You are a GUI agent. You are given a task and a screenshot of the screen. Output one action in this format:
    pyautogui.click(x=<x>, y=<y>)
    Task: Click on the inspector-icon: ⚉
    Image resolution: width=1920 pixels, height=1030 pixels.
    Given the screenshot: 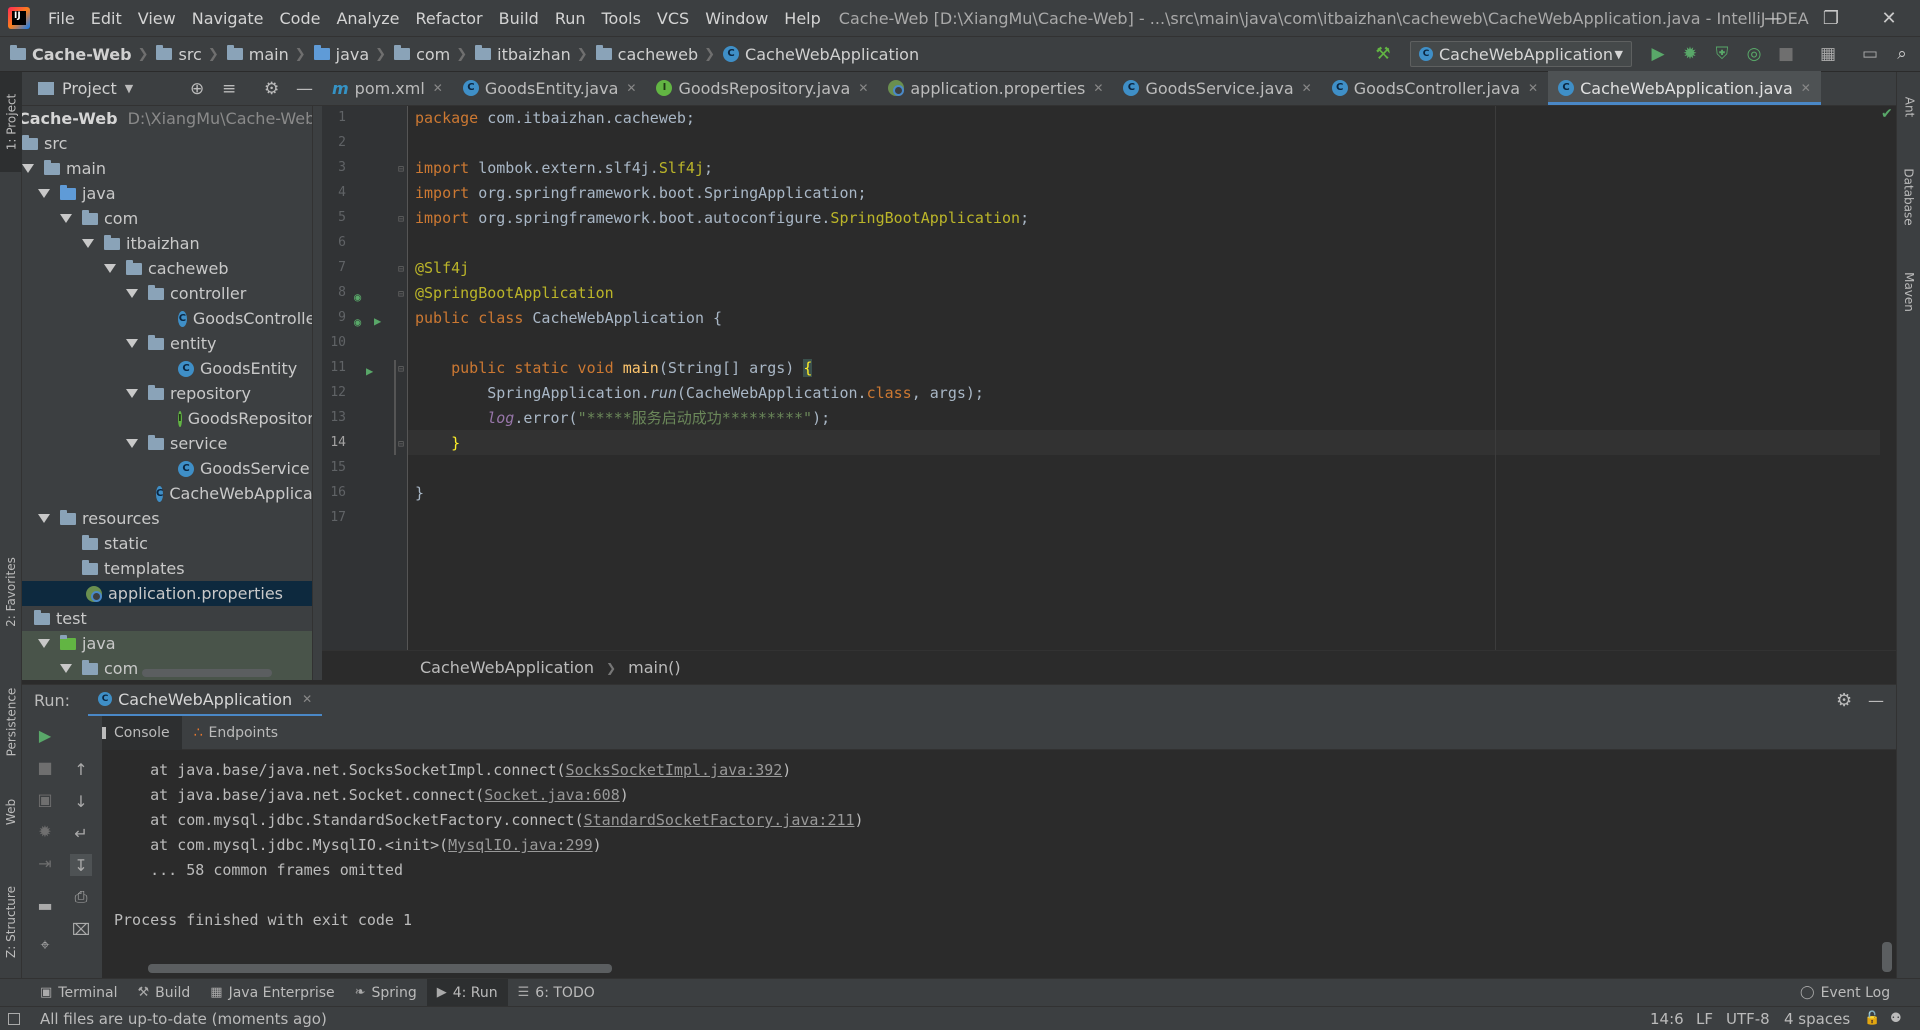 What is the action you would take?
    pyautogui.click(x=1896, y=1018)
    